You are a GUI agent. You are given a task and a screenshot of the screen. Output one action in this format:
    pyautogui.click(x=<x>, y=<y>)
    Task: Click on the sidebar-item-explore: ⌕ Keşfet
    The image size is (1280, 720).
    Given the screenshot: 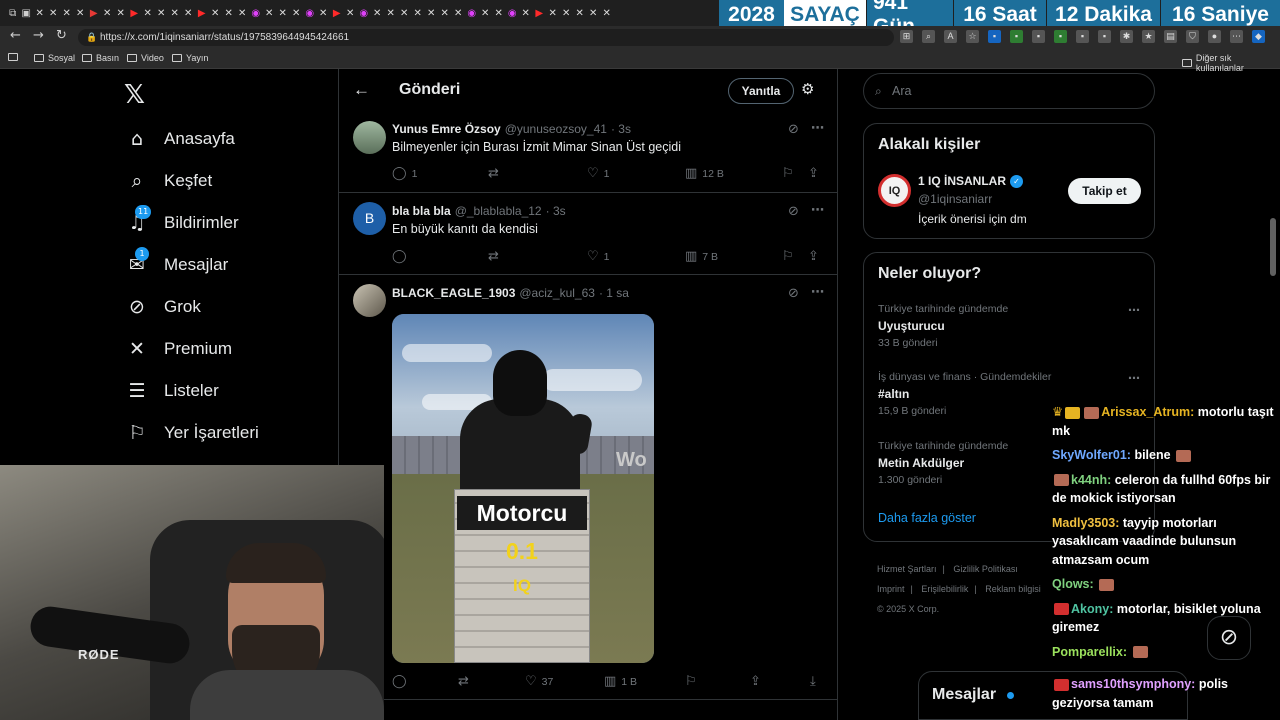 What is the action you would take?
    pyautogui.click(x=169, y=181)
    